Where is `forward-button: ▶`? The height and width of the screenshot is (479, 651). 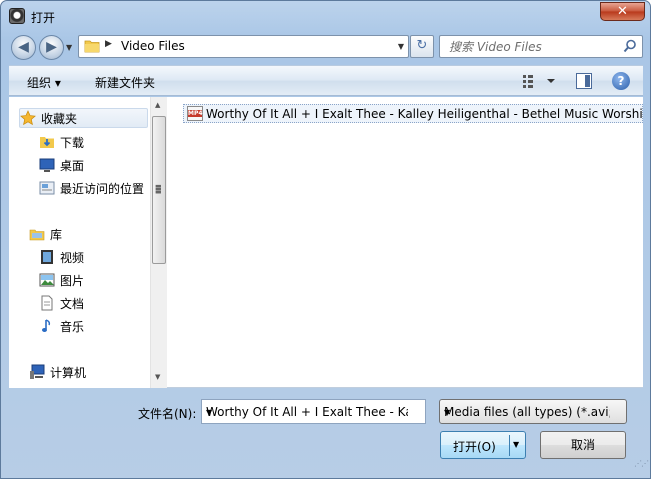 forward-button: ▶ is located at coordinates (51, 47).